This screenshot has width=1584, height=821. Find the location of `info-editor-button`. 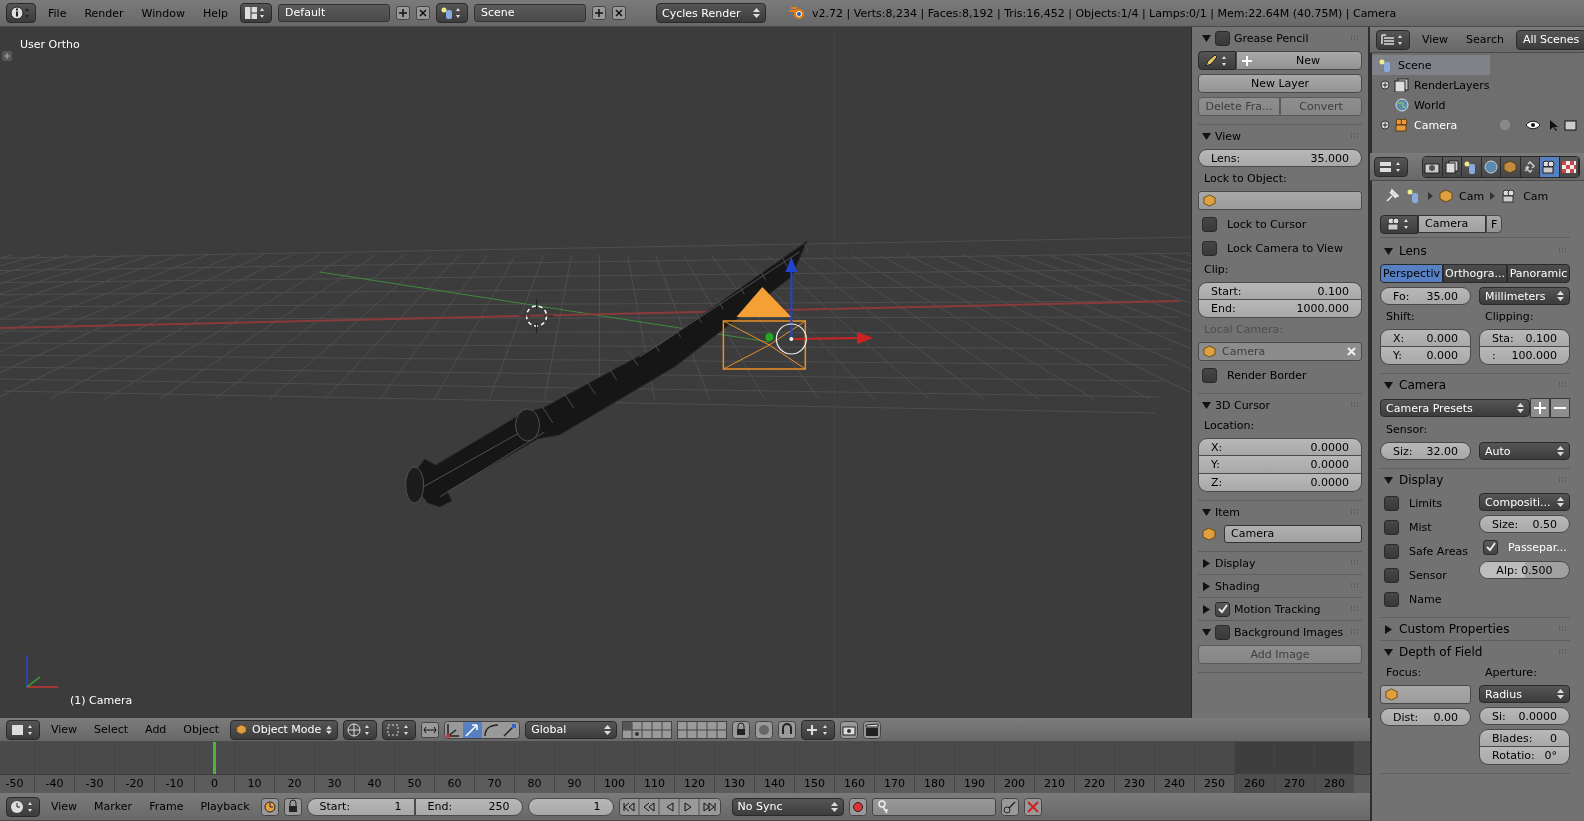

info-editor-button is located at coordinates (21, 13).